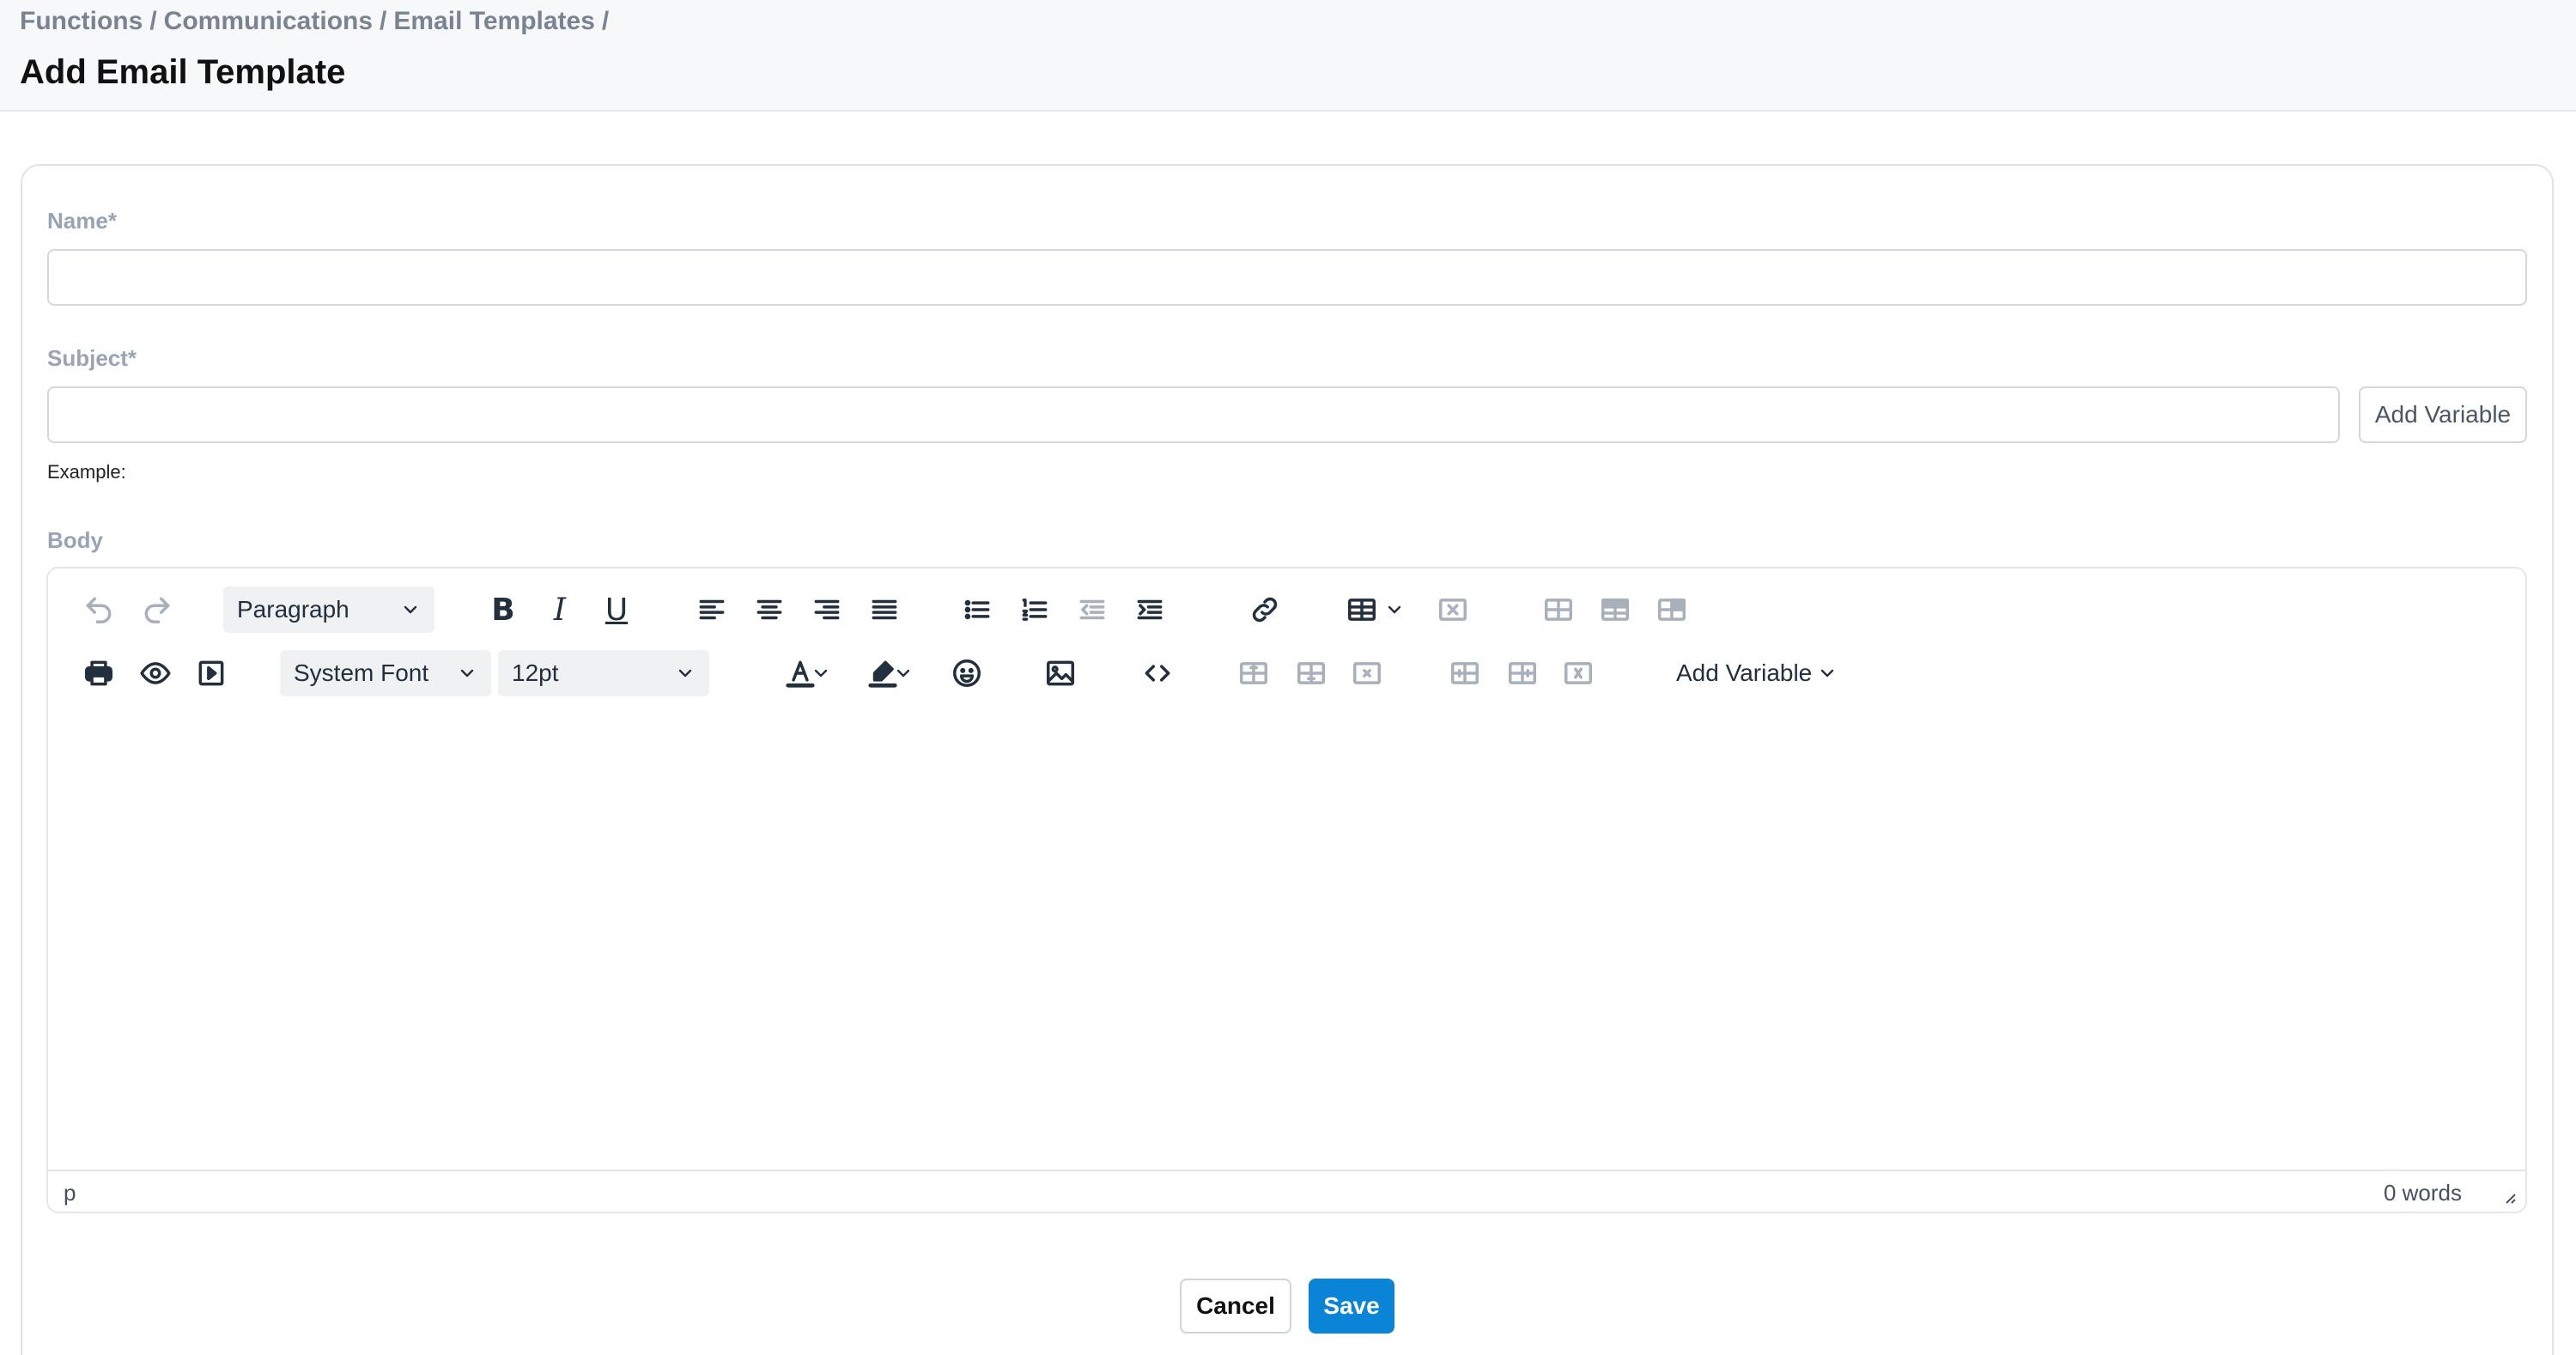 This screenshot has height=1355, width=2576. What do you see at coordinates (82, 21) in the screenshot?
I see `breadcrumb-functions: Functions` at bounding box center [82, 21].